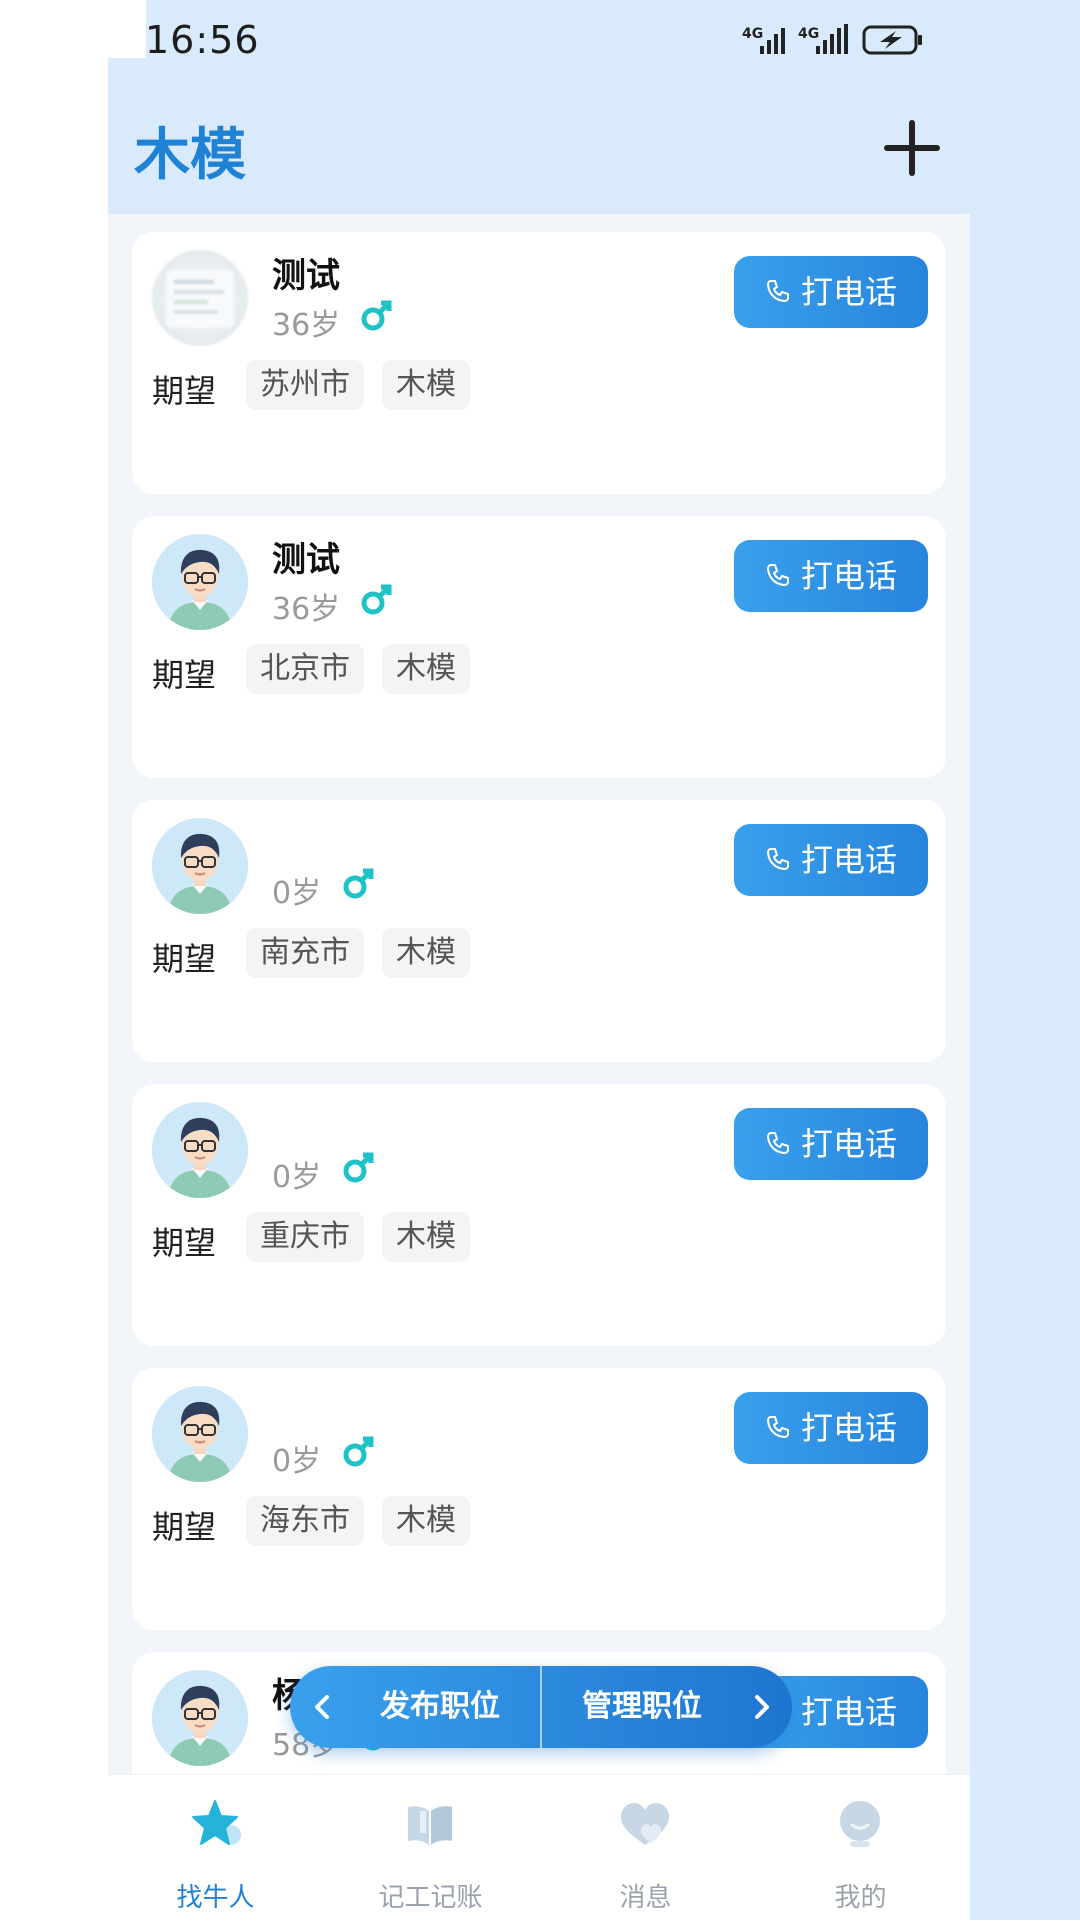 The image size is (1080, 1921). I want to click on worker-card: 0岁 期望 海东市 木模 打电话, so click(539, 1499).